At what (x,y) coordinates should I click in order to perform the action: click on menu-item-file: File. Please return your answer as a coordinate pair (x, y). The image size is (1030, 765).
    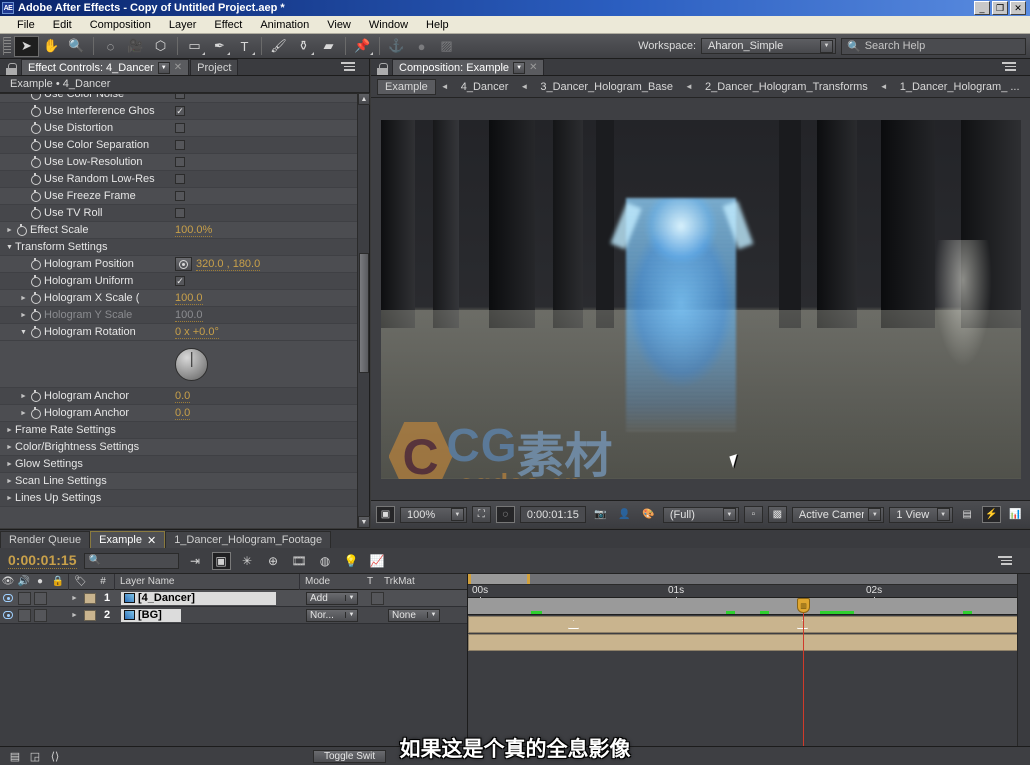
    Looking at the image, I should click on (26, 25).